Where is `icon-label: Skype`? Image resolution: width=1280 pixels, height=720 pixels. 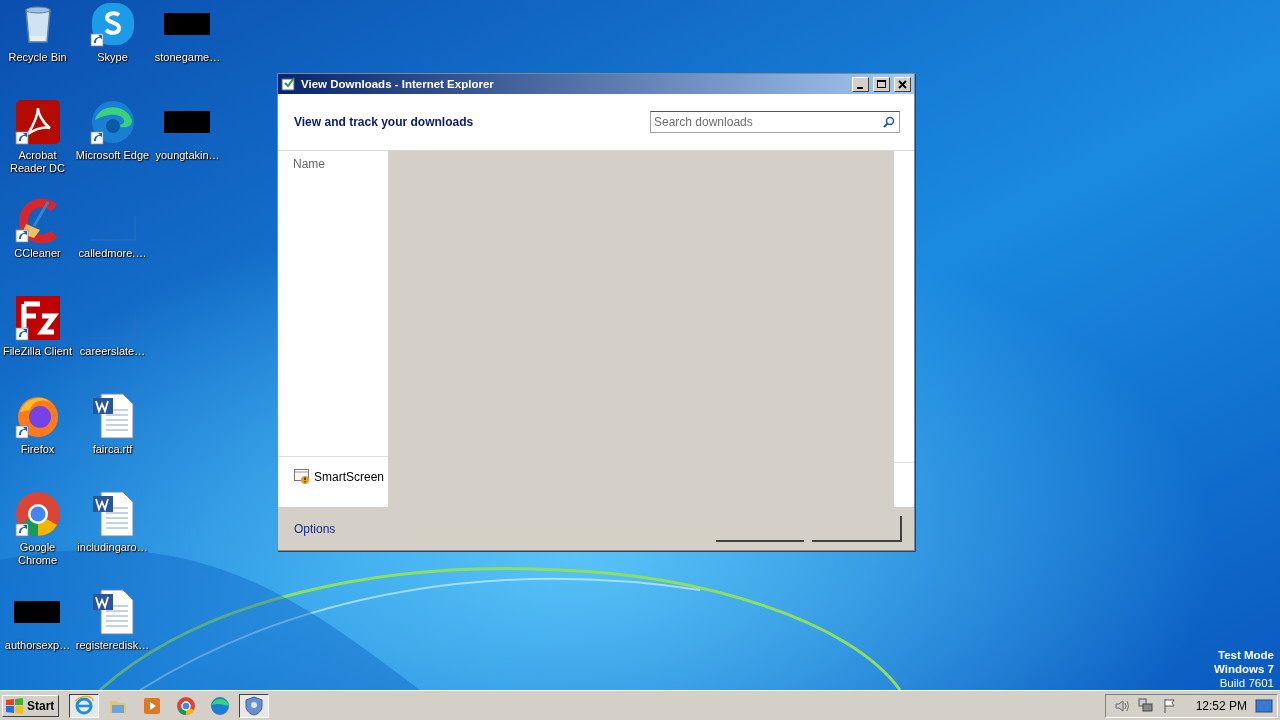 icon-label: Skype is located at coordinates (112, 57).